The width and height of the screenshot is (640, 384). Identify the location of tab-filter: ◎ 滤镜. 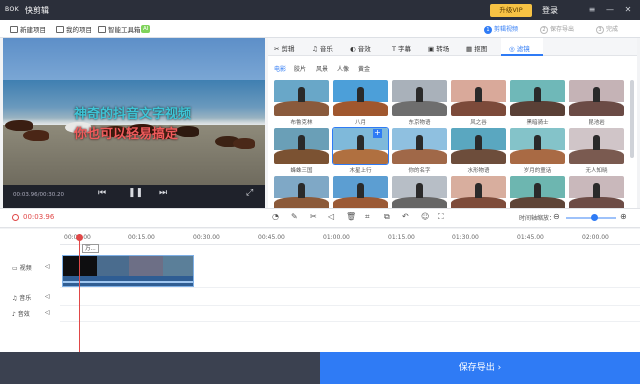
(519, 48).